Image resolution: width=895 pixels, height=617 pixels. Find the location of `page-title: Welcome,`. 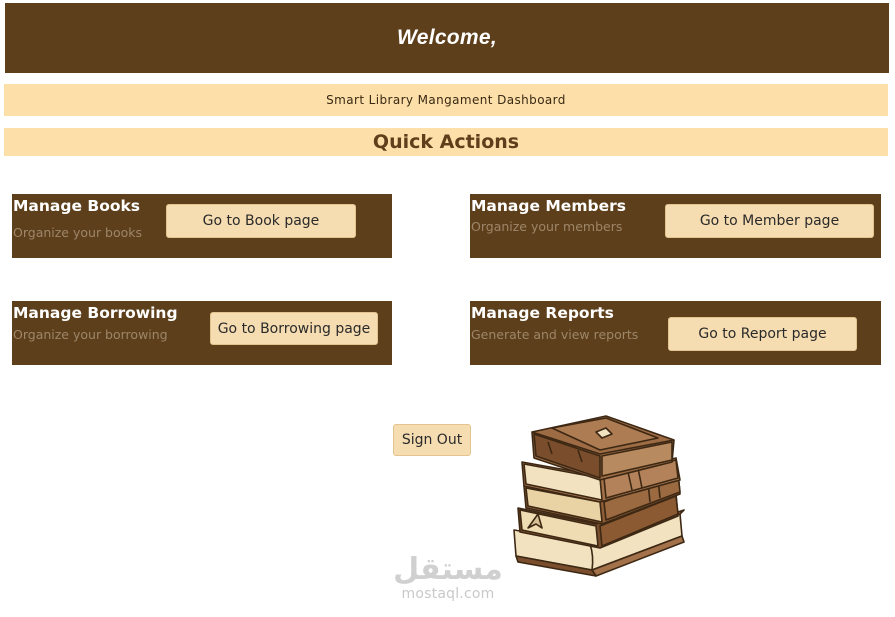

page-title: Welcome, is located at coordinates (447, 37).